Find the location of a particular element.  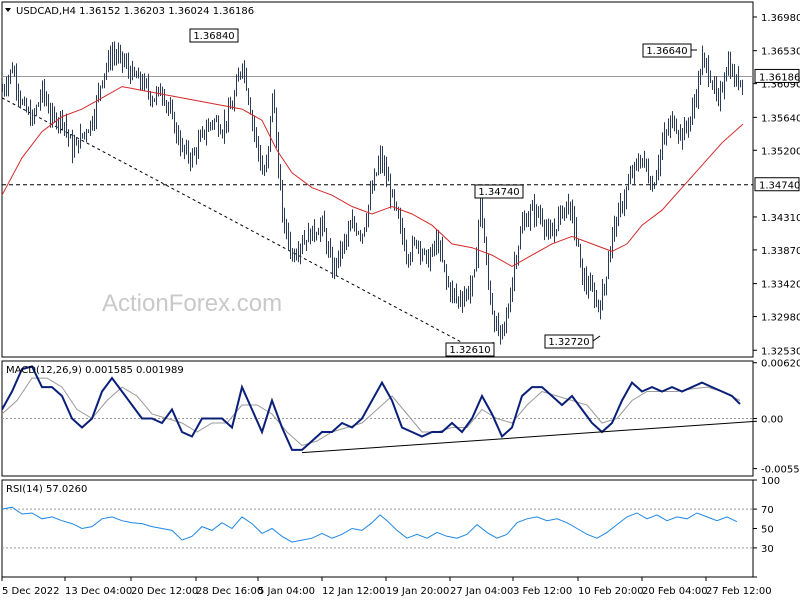

price-axis-label: 1.36186 is located at coordinates (779, 77).